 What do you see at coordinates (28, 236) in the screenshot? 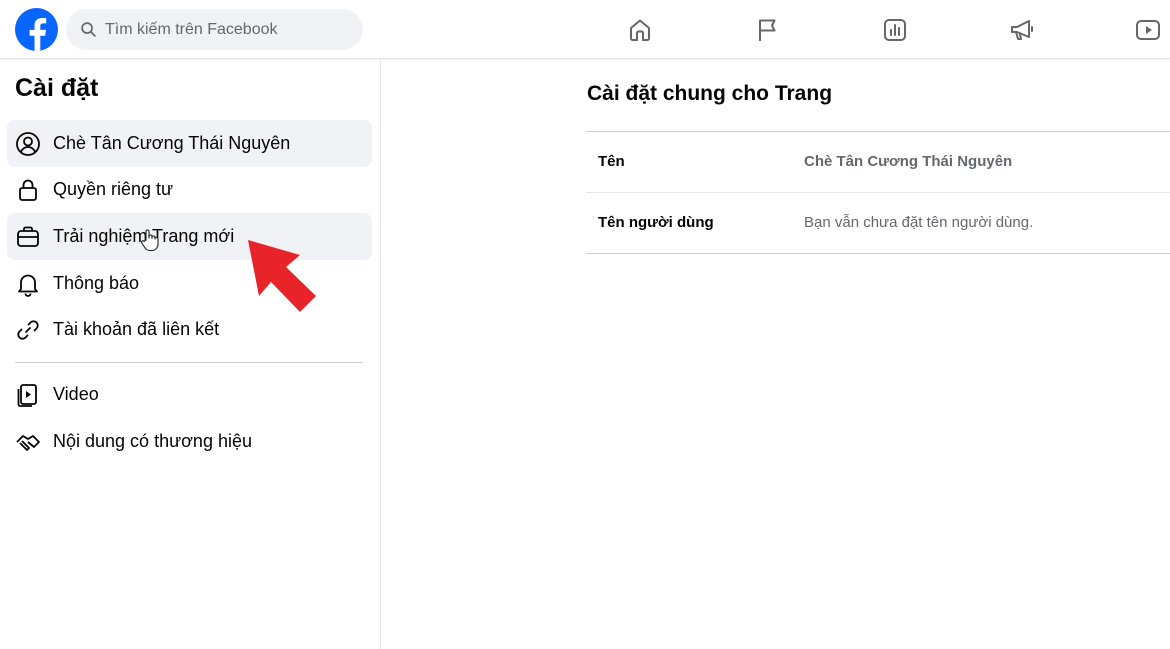
I see `briefcase-icon` at bounding box center [28, 236].